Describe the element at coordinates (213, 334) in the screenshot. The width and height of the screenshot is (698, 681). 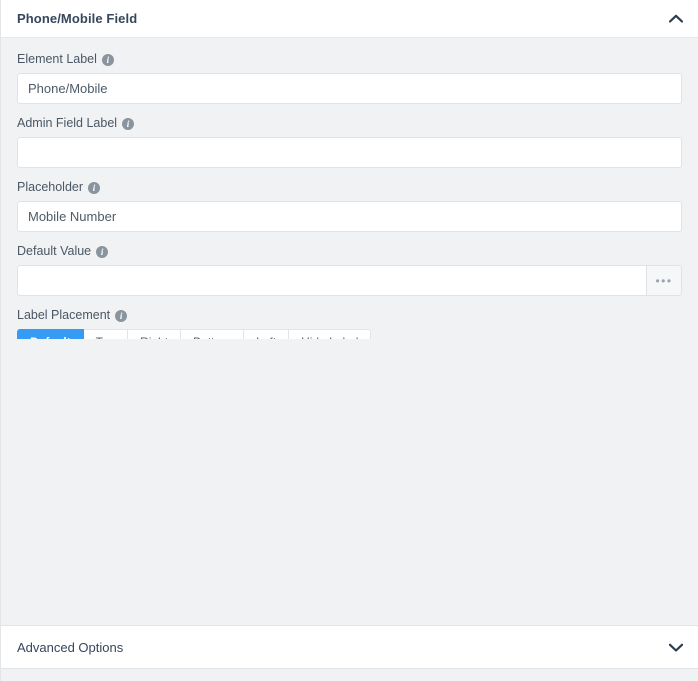
I see `label-placement-option-bottom: Bottom` at that location.